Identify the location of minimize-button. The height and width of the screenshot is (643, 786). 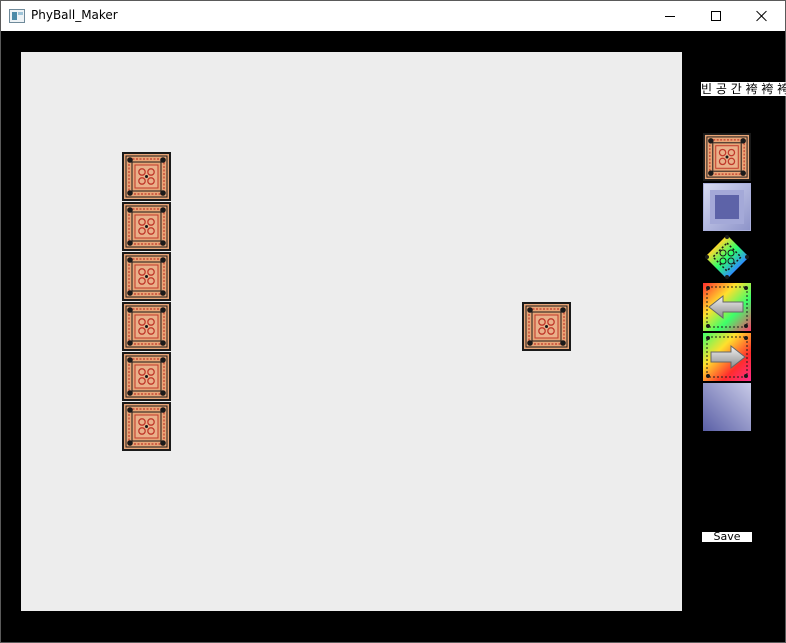
(670, 16).